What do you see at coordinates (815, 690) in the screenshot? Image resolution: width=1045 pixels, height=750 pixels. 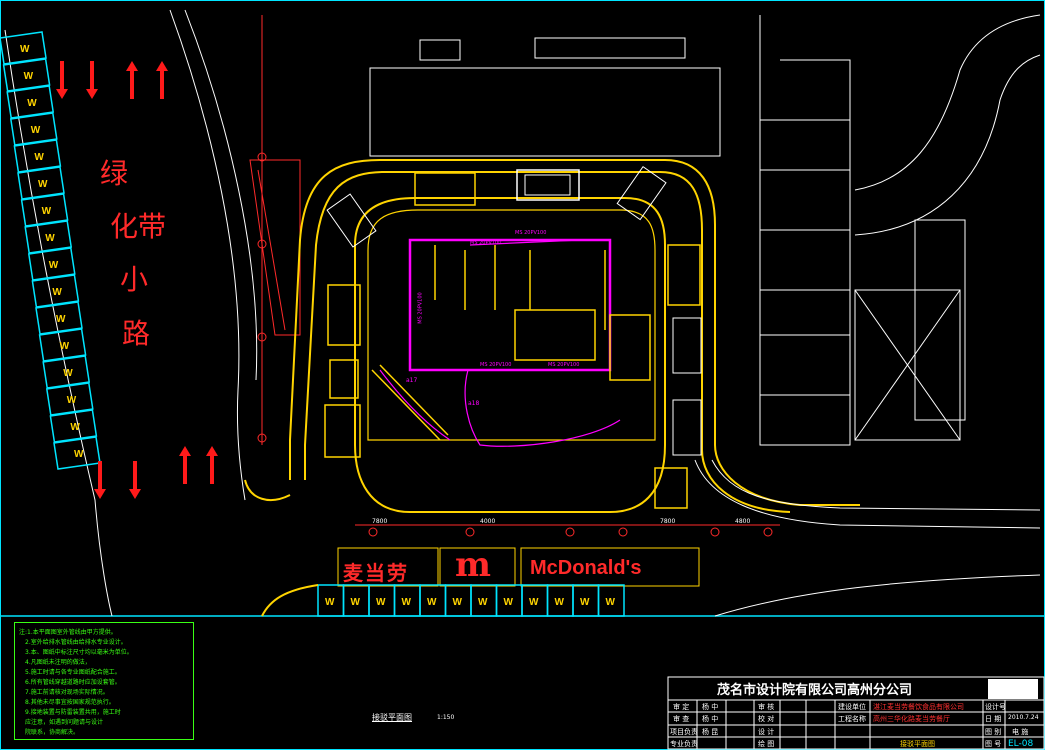 I see `company-name: 茂名市设计院有限公司高州分公司` at bounding box center [815, 690].